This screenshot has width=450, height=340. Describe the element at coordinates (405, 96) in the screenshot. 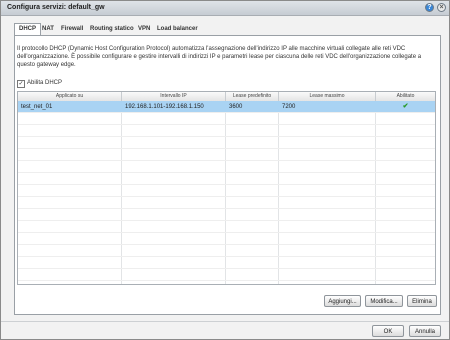

I see `column-header-enabled: Abilitato` at that location.